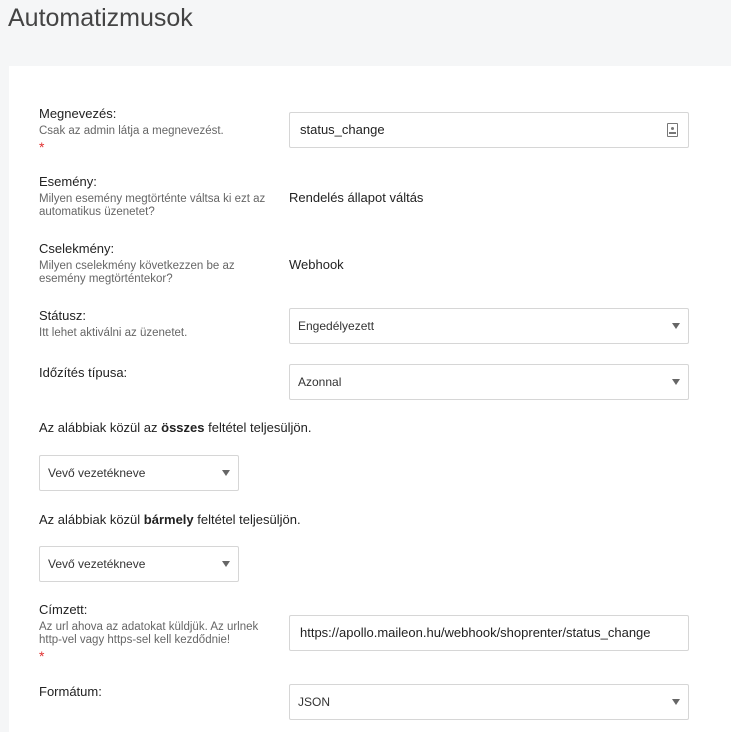  Describe the element at coordinates (316, 264) in the screenshot. I see `action-value: Webhook` at that location.